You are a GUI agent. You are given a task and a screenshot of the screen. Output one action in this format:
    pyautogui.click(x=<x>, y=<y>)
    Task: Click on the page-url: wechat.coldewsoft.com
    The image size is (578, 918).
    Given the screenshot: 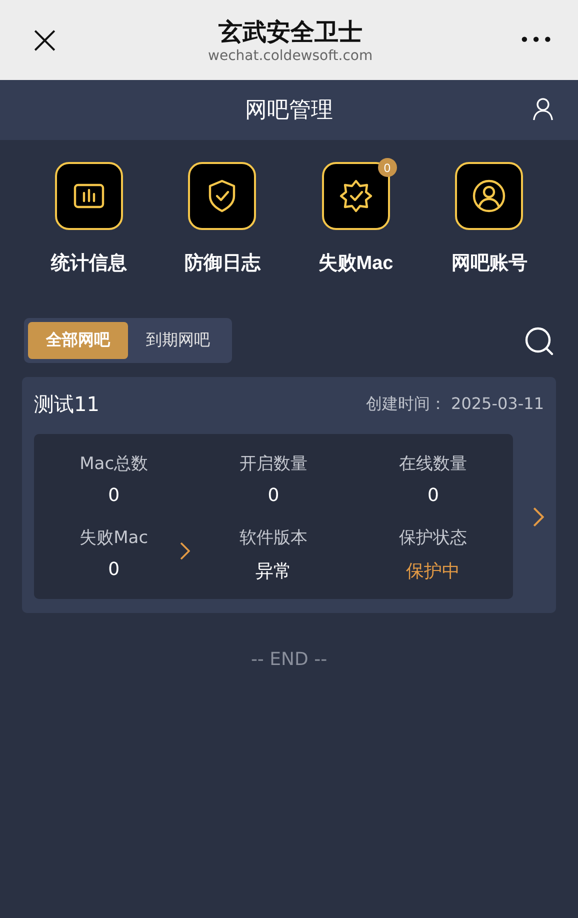 What is the action you would take?
    pyautogui.click(x=290, y=56)
    